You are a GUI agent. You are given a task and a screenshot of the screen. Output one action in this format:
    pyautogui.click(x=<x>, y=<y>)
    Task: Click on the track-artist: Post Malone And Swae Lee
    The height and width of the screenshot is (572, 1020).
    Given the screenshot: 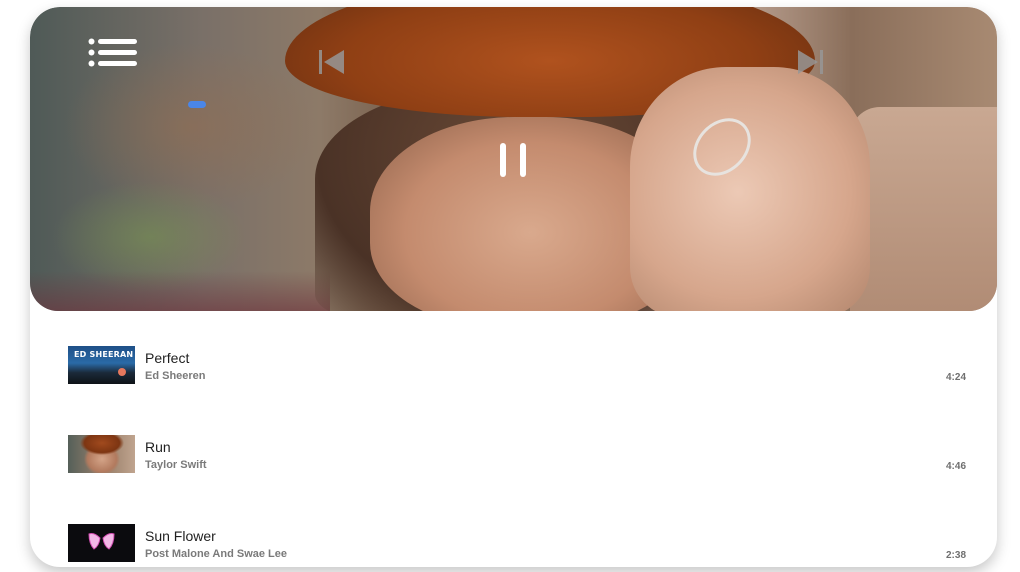 What is the action you would take?
    pyautogui.click(x=216, y=554)
    